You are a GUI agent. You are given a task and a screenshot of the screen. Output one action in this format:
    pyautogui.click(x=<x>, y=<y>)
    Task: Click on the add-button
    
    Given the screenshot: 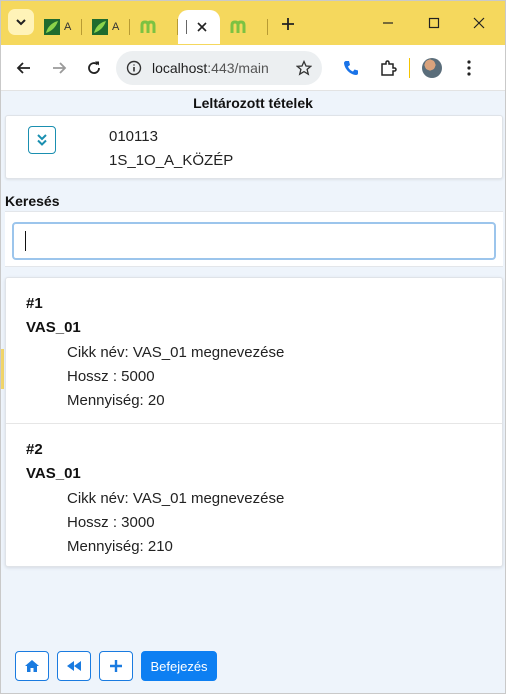 What is the action you would take?
    pyautogui.click(x=116, y=666)
    